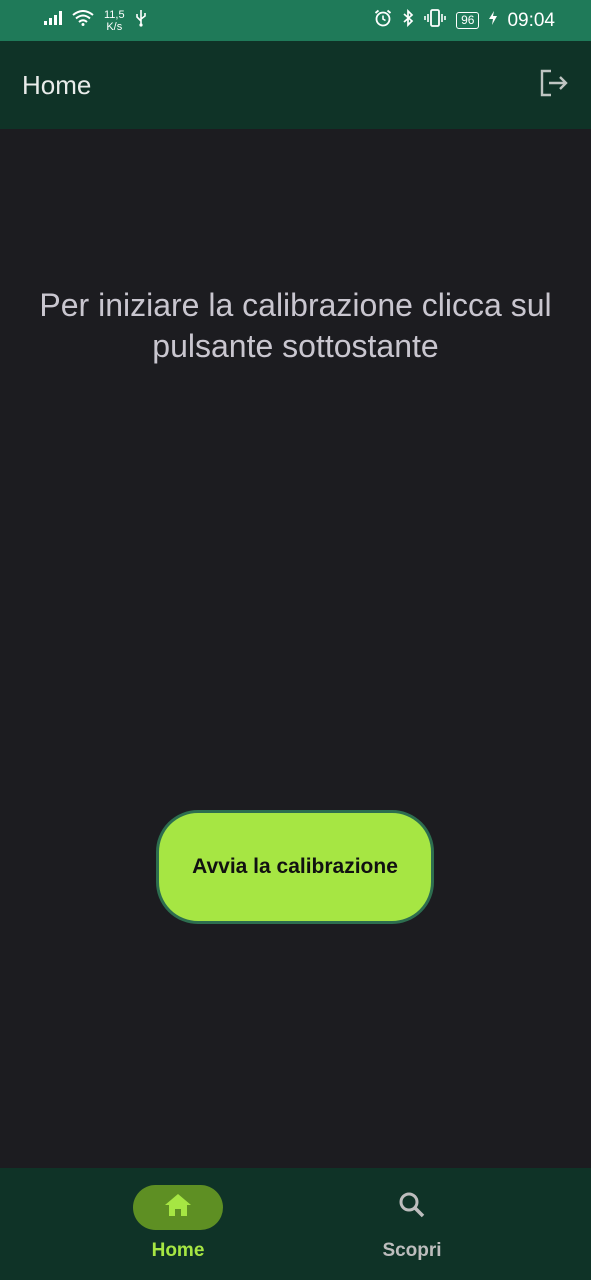  I want to click on network-speed: 11,5 K/s, so click(114, 21).